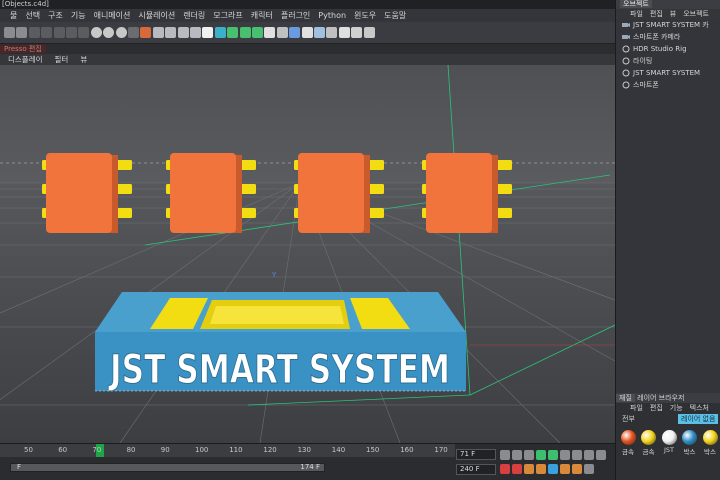 This screenshot has height=480, width=720. I want to click on key-param-button, so click(565, 469).